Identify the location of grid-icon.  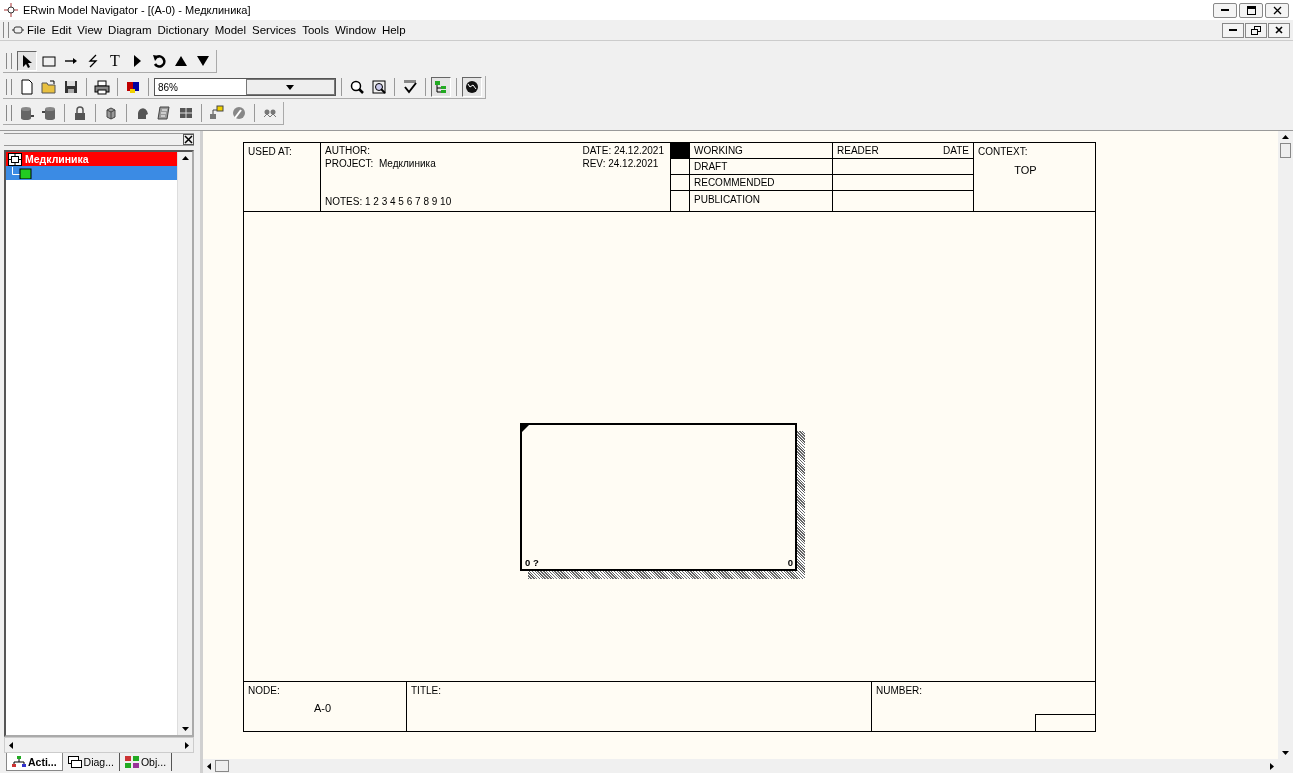
(186, 113).